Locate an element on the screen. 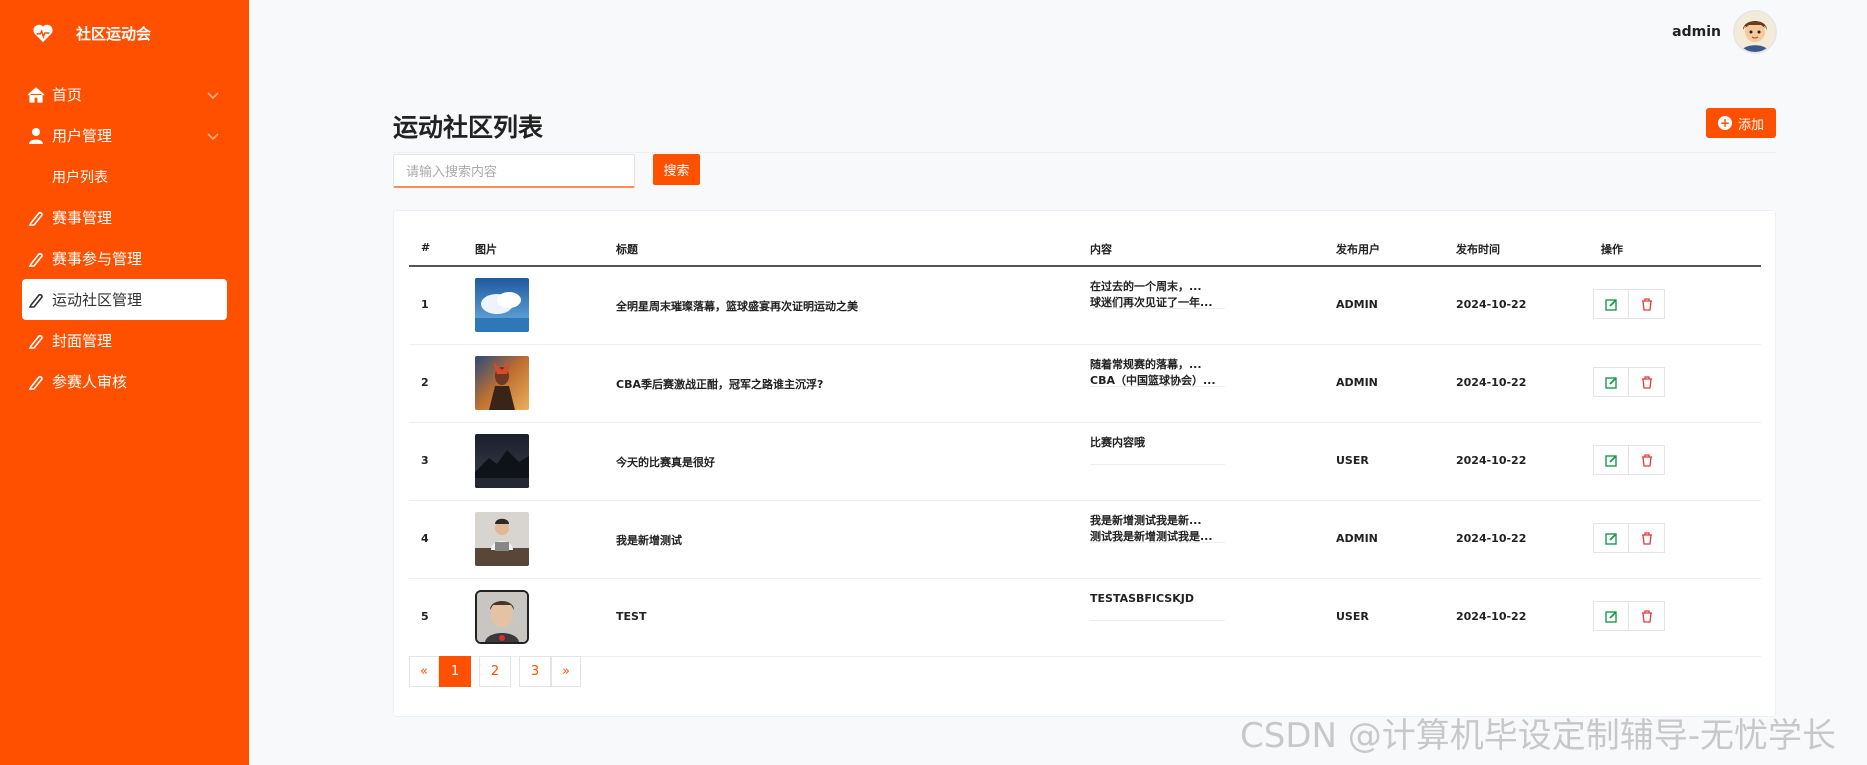 This screenshot has width=1867, height=765. divider is located at coordinates (1084, 152).